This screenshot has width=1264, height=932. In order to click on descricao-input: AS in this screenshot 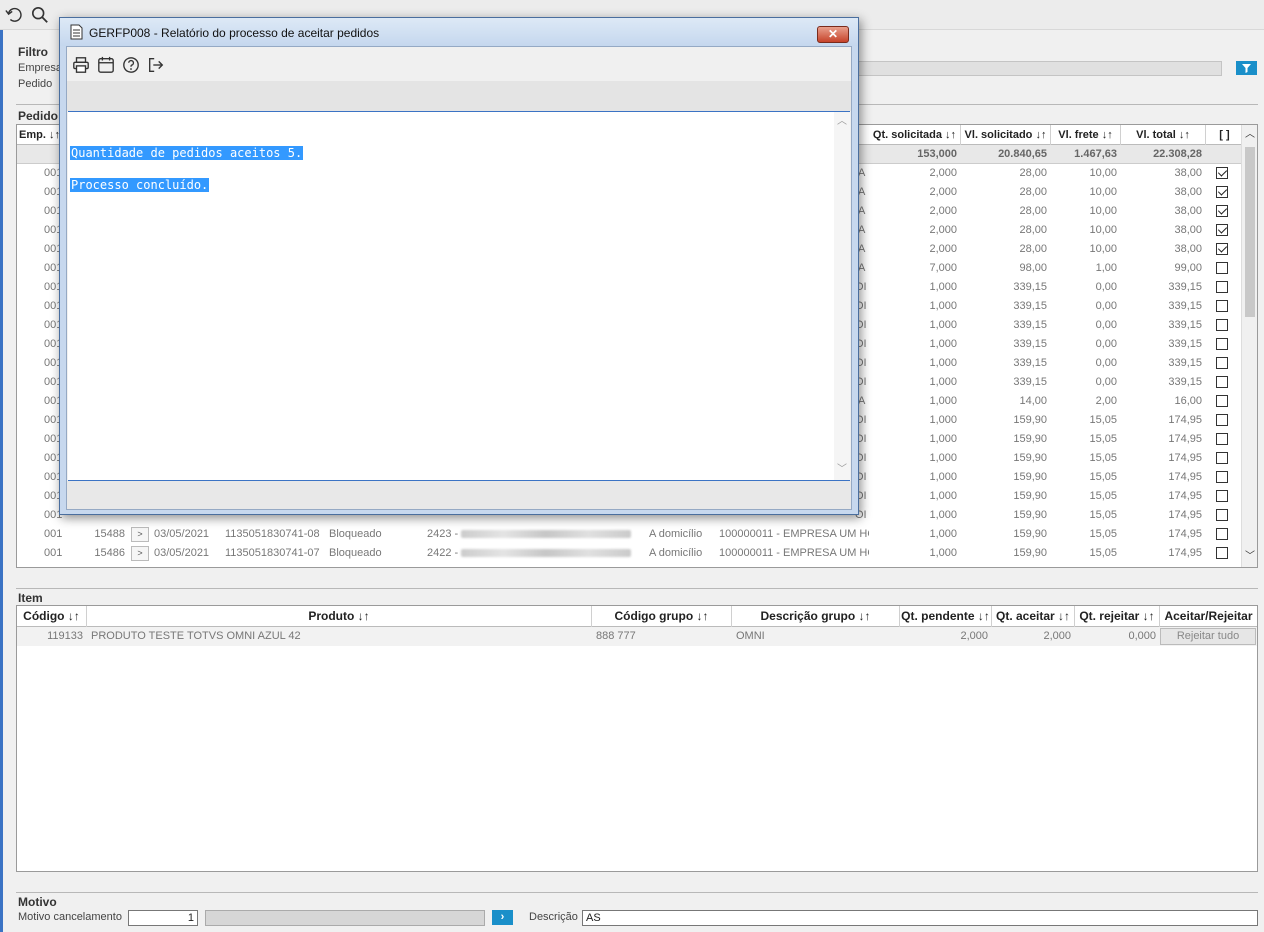, I will do `click(920, 918)`.